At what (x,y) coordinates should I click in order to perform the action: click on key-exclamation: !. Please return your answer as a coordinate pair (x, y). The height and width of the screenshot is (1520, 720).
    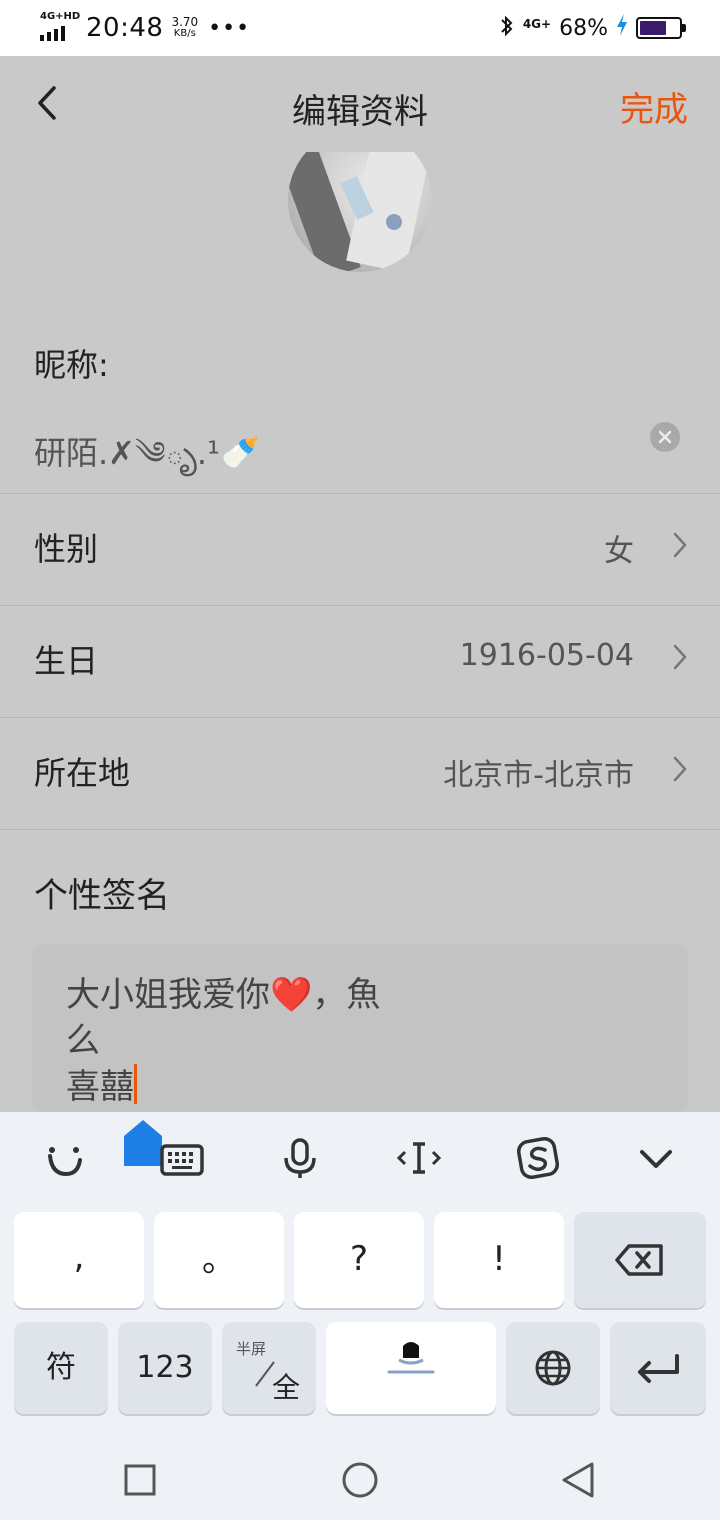
    Looking at the image, I should click on (499, 1260).